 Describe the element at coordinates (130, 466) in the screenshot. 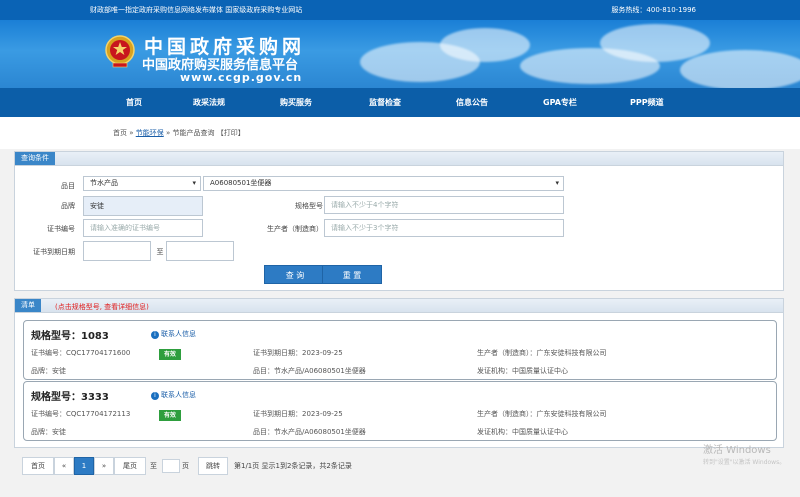

I see `last-page-button: 尾页` at that location.